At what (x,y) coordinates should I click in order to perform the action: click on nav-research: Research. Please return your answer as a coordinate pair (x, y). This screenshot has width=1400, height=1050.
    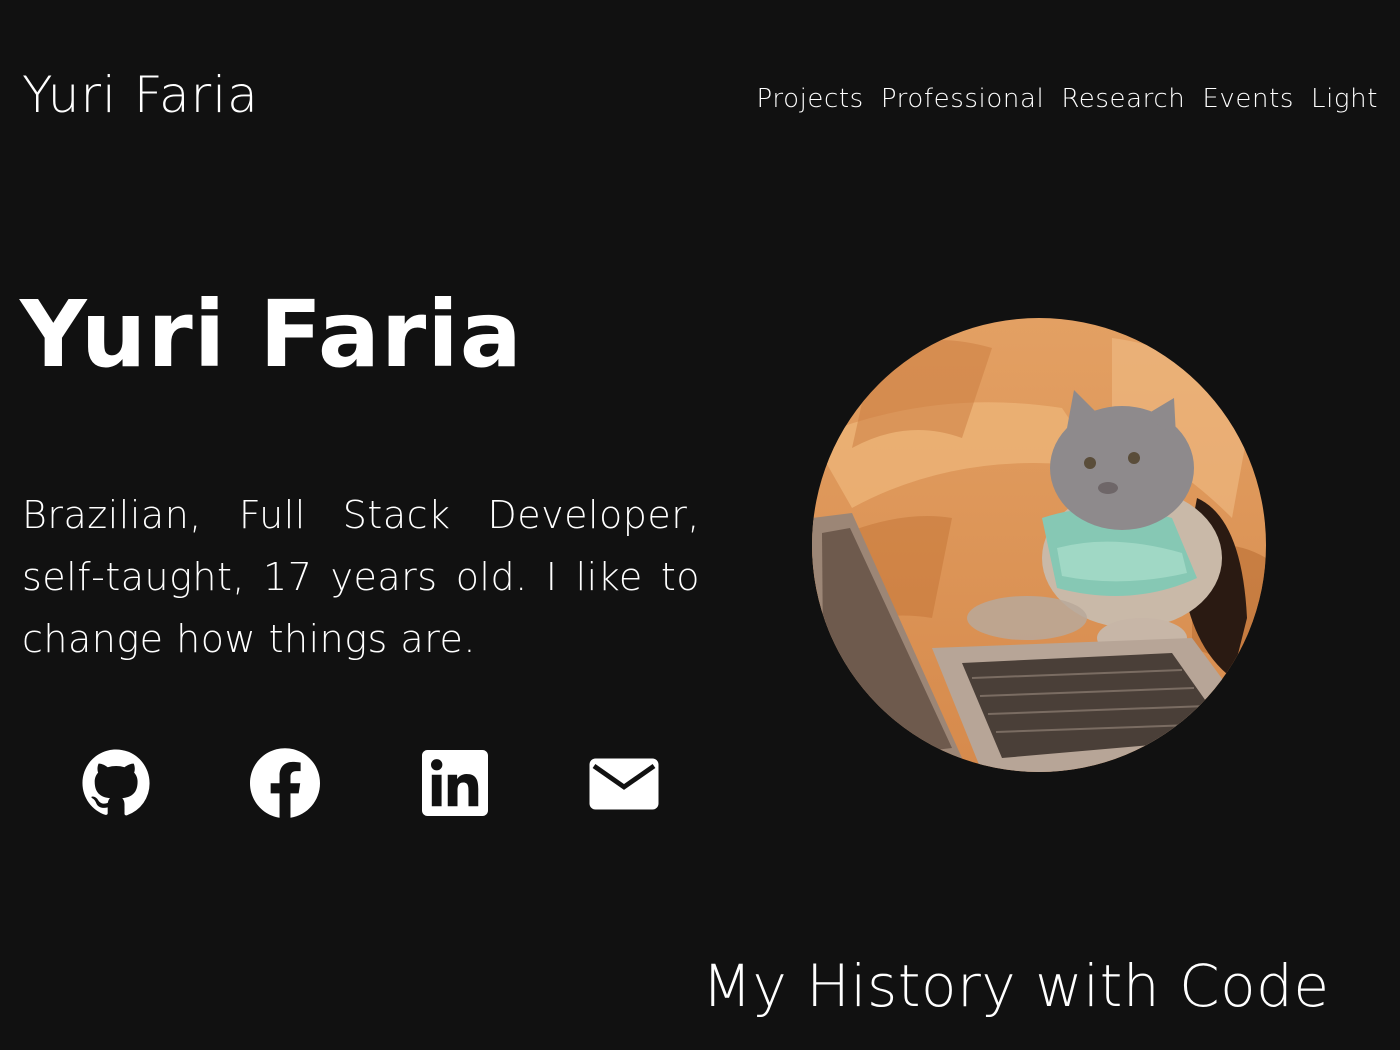
    Looking at the image, I should click on (1123, 99).